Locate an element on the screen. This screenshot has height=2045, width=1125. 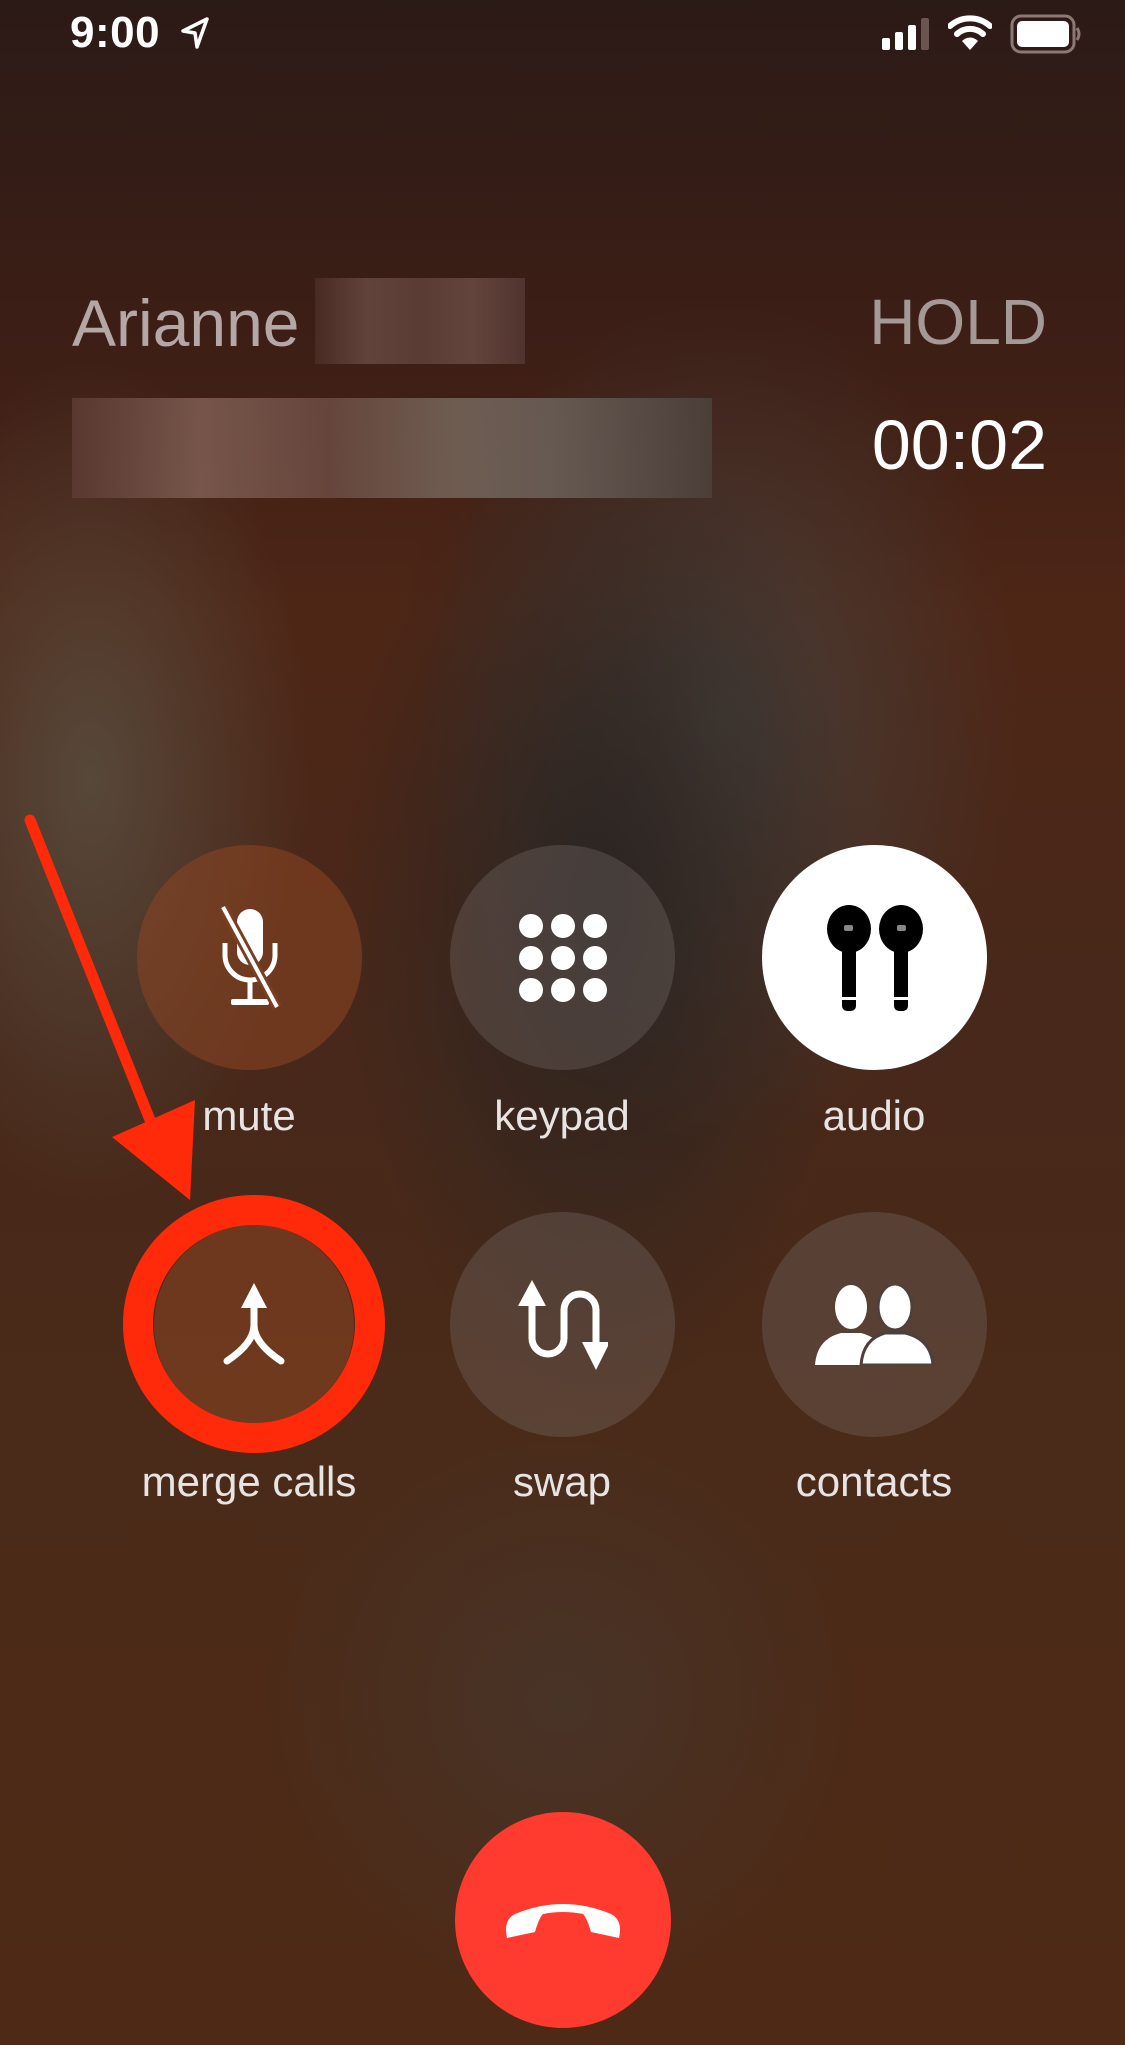
annotation-arrow is located at coordinates (109, 1007).